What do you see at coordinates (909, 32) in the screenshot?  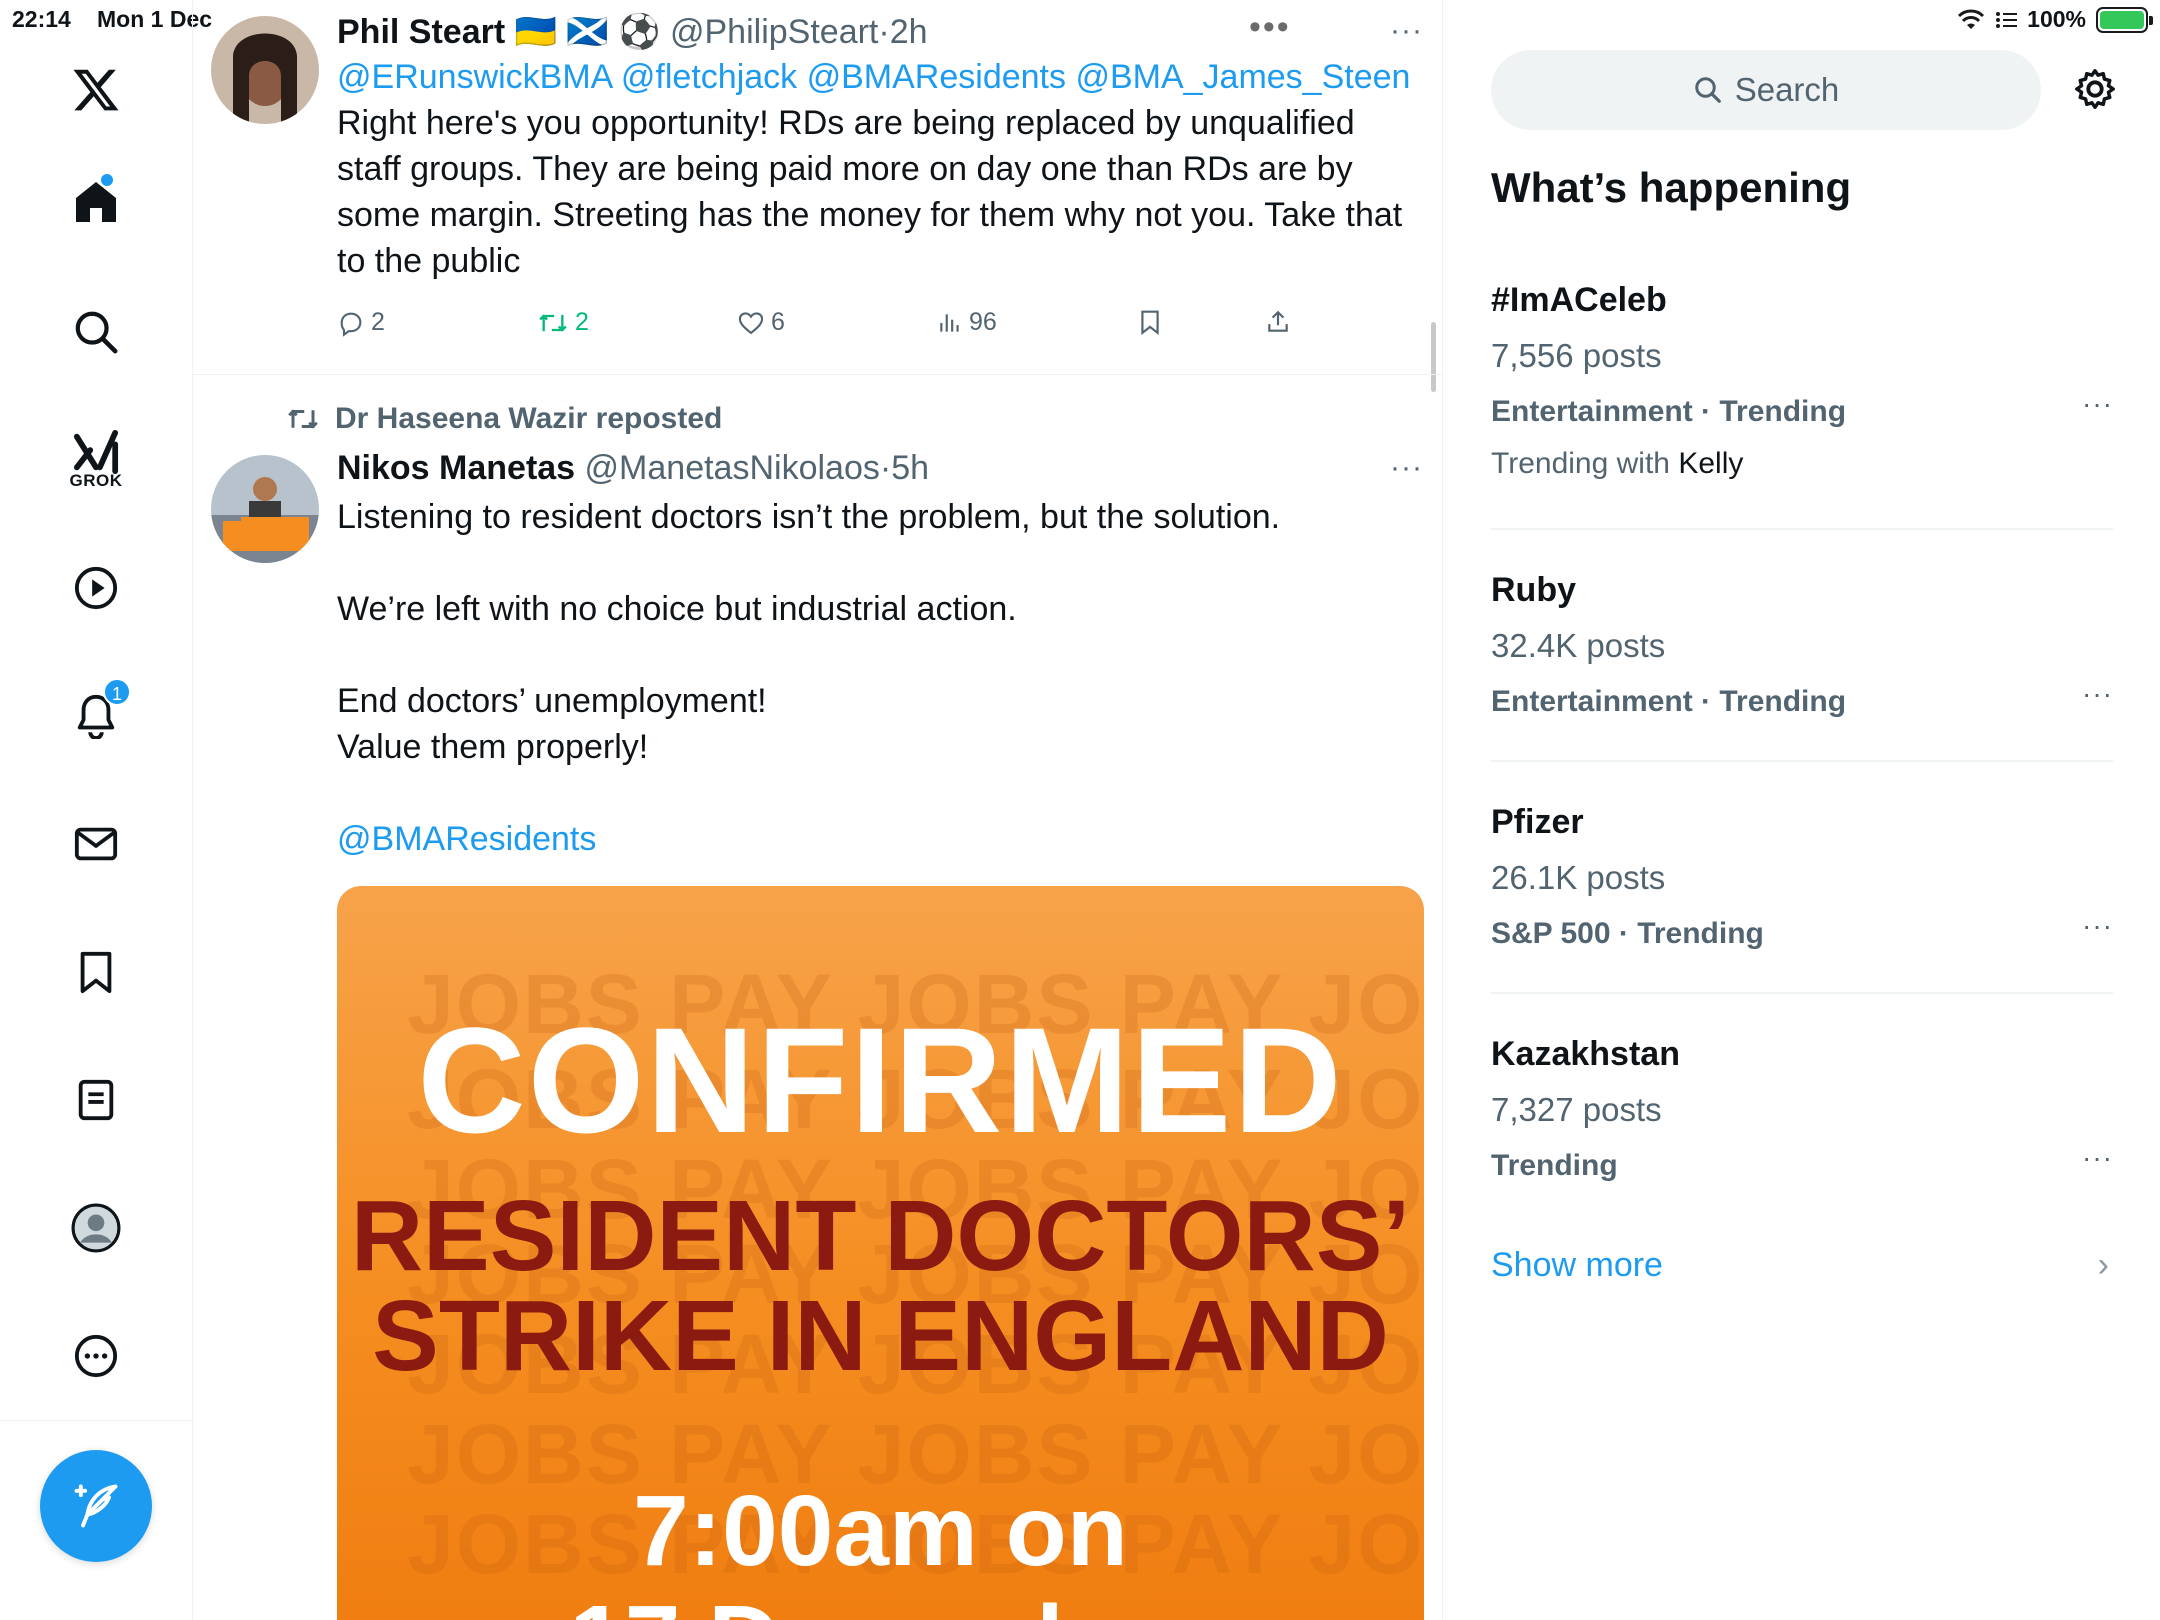 I see `tweet-time: 2h` at bounding box center [909, 32].